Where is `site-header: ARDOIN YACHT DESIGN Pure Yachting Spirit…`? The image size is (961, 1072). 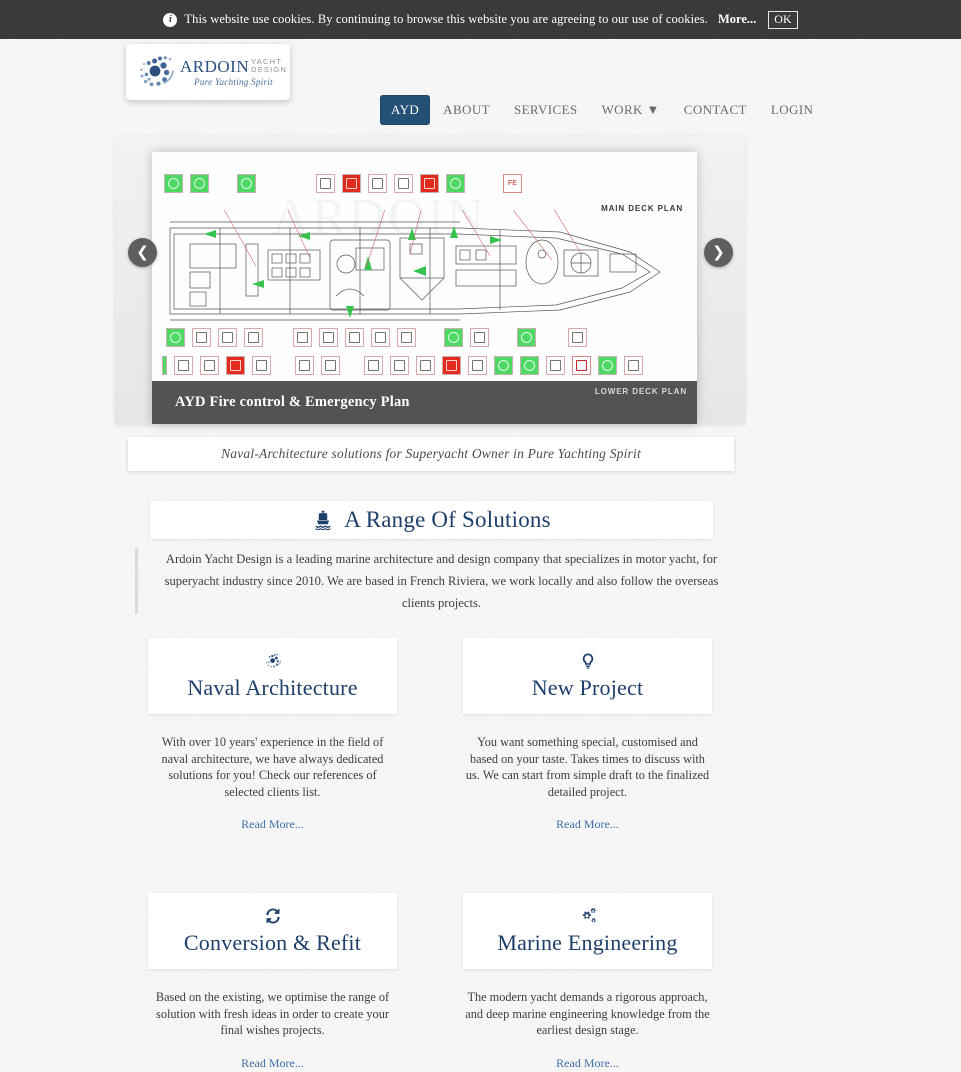
site-header: ARDOIN YACHT DESIGN Pure Yachting Spirit… is located at coordinates (480, 82).